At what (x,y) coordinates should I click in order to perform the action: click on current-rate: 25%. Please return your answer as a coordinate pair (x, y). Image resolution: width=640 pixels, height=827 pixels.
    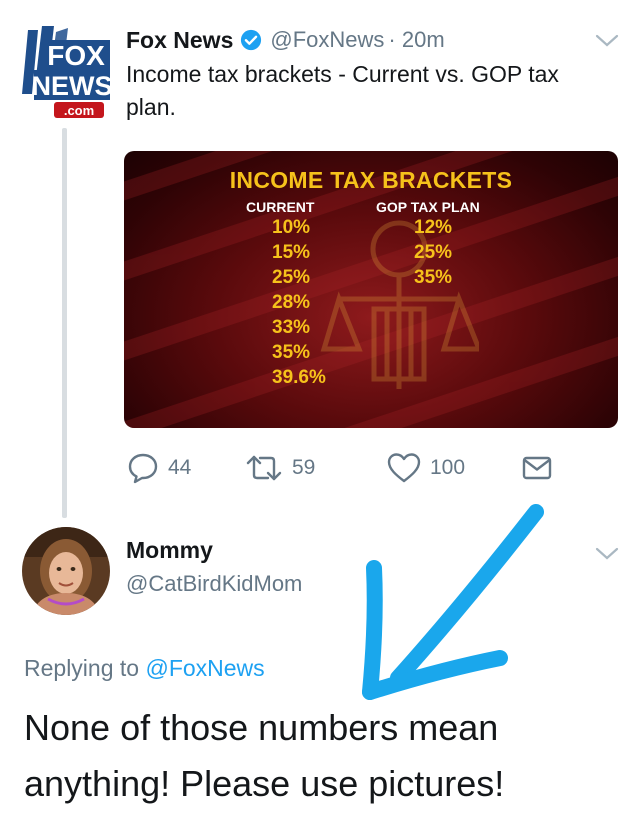
    Looking at the image, I should click on (291, 277).